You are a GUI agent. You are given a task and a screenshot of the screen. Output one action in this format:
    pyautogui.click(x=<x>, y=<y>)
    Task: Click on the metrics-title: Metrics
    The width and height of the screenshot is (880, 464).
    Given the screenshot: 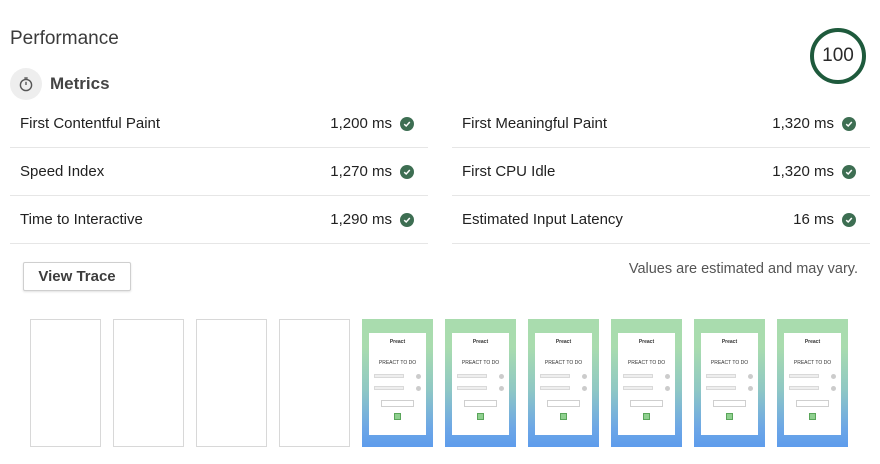 What is the action you would take?
    pyautogui.click(x=80, y=83)
    